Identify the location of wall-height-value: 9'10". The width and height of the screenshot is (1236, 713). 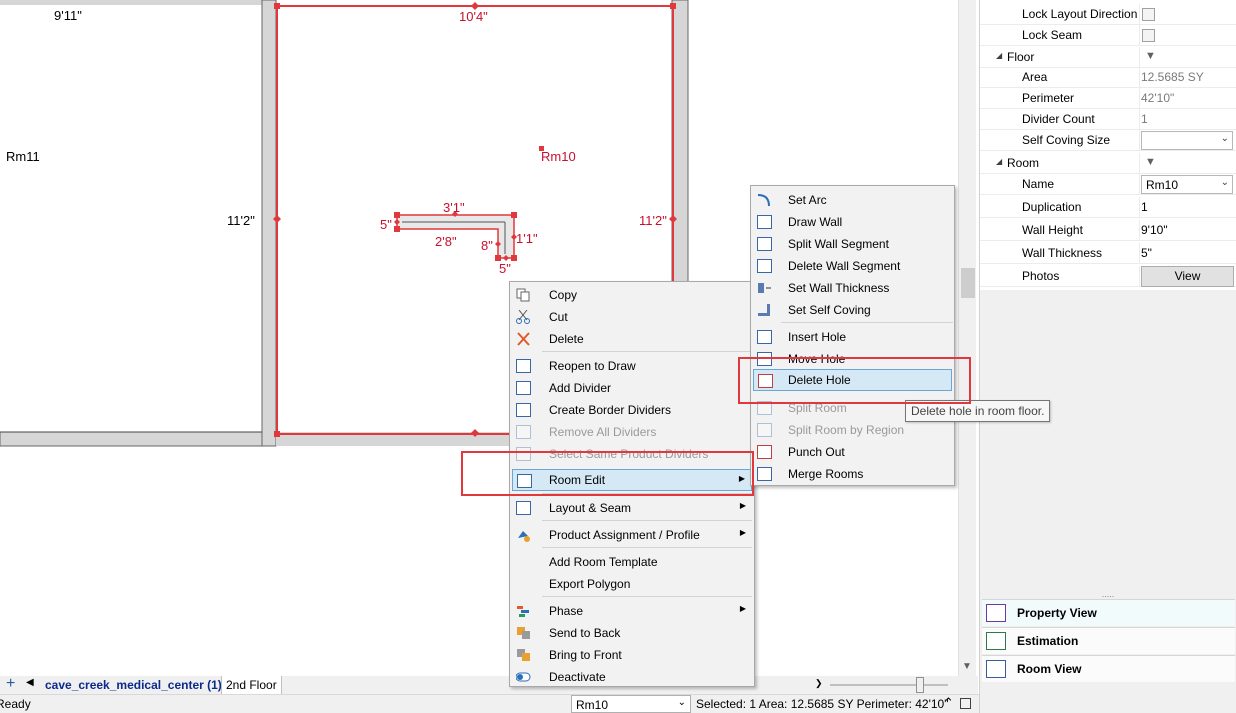
(1154, 230).